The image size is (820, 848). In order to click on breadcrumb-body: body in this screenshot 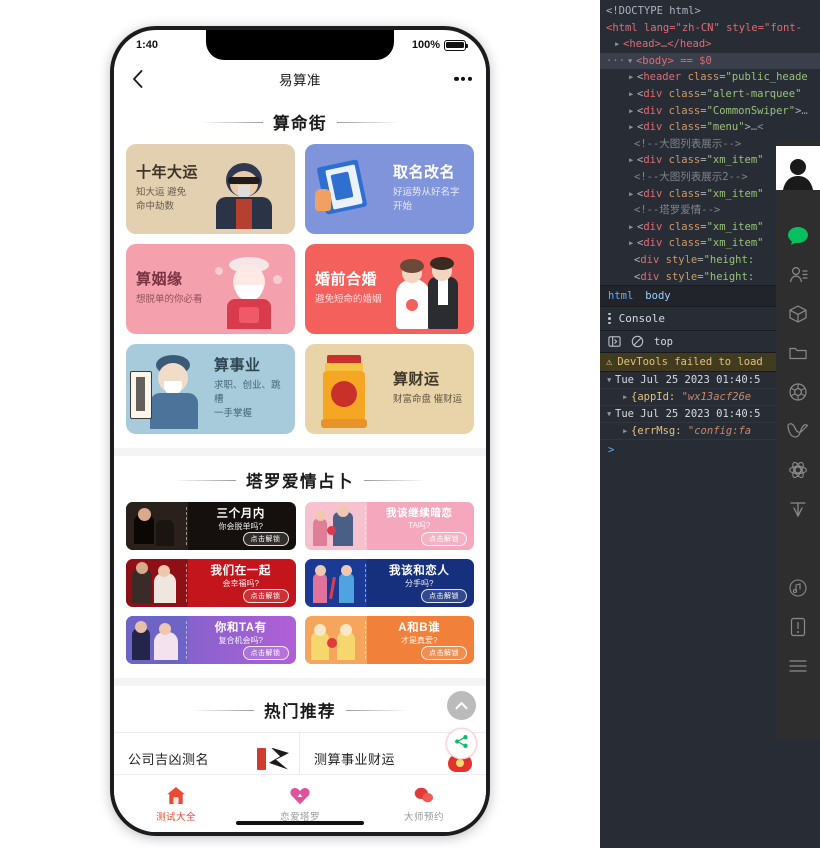, I will do `click(657, 296)`.